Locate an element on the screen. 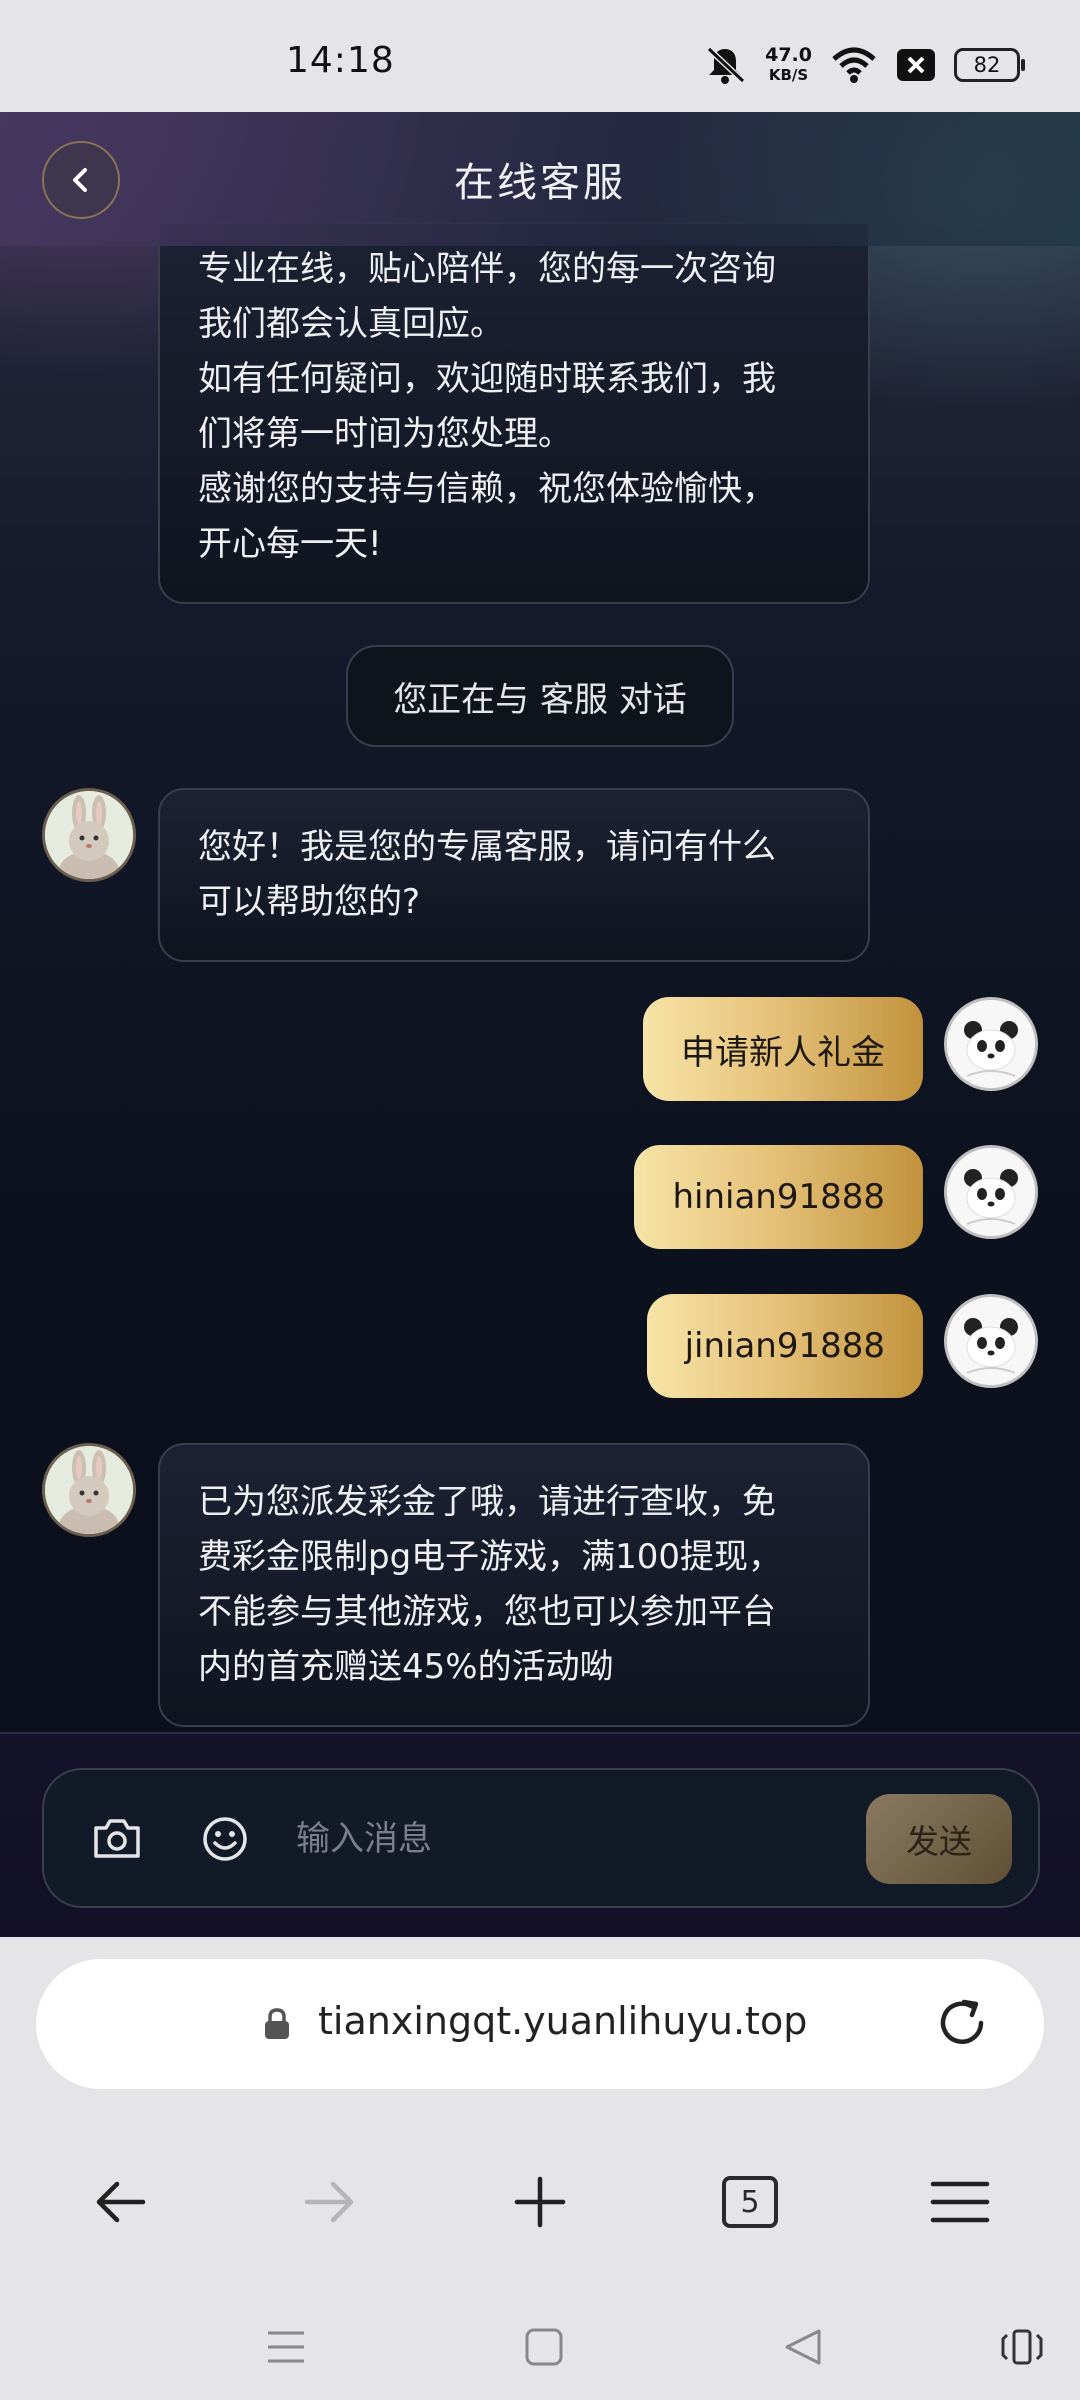 Image resolution: width=1080 pixels, height=2400 pixels. assist-button is located at coordinates (1022, 2347).